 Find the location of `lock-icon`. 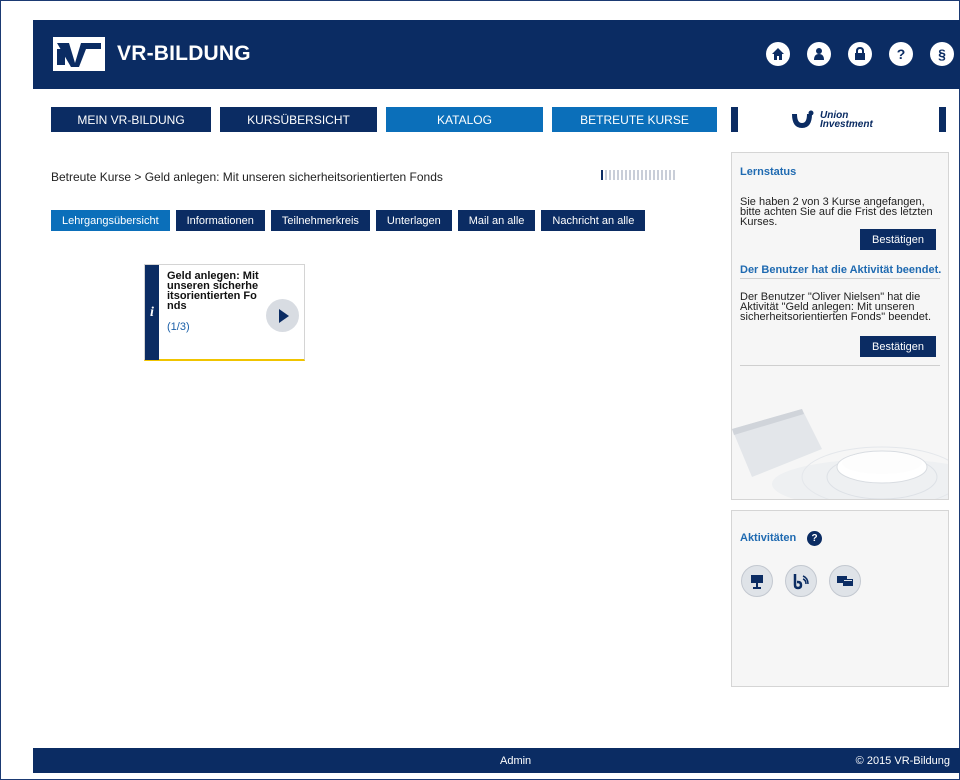

lock-icon is located at coordinates (860, 54).